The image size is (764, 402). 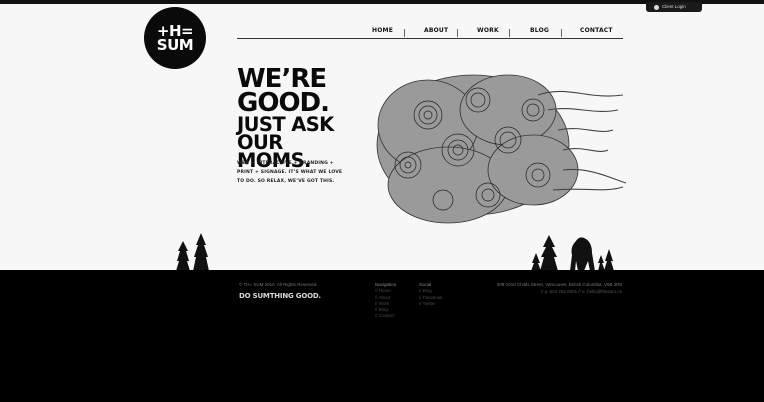 What do you see at coordinates (430, 38) in the screenshot?
I see `nav-underline` at bounding box center [430, 38].